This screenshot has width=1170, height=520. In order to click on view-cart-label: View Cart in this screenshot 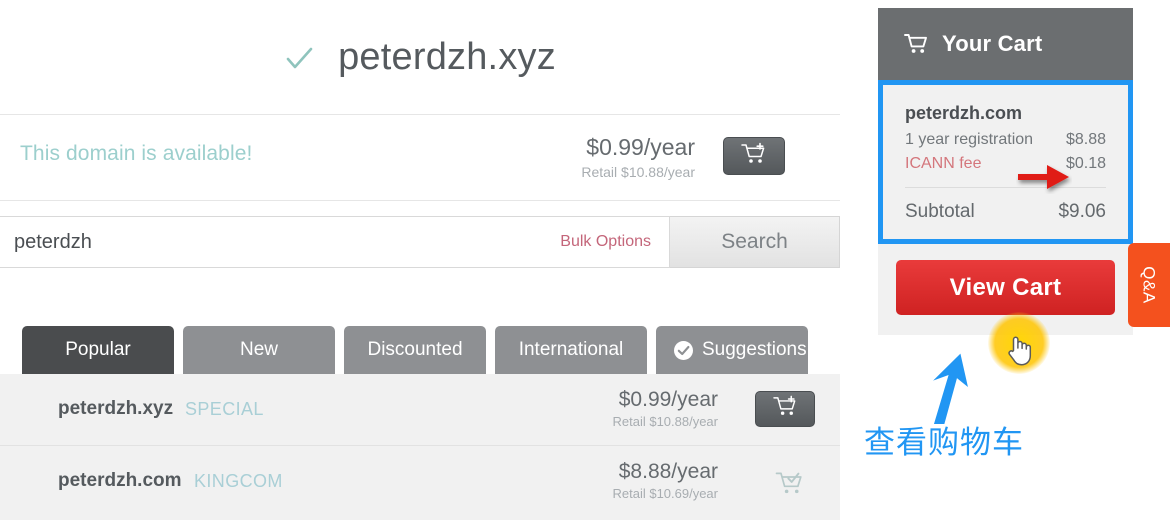, I will do `click(1005, 287)`.